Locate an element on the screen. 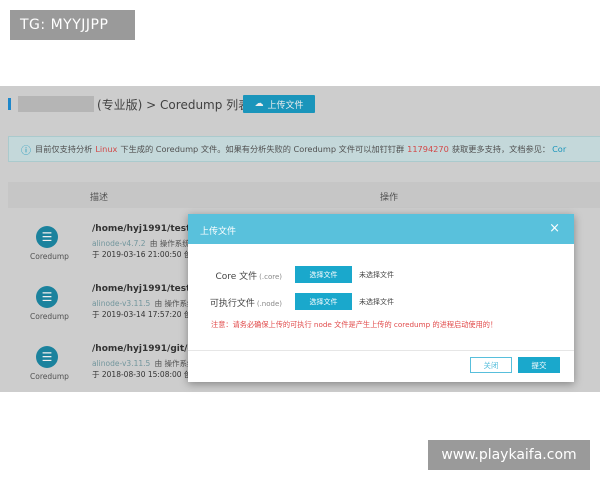 The image size is (600, 480). close-icon: × is located at coordinates (554, 228).